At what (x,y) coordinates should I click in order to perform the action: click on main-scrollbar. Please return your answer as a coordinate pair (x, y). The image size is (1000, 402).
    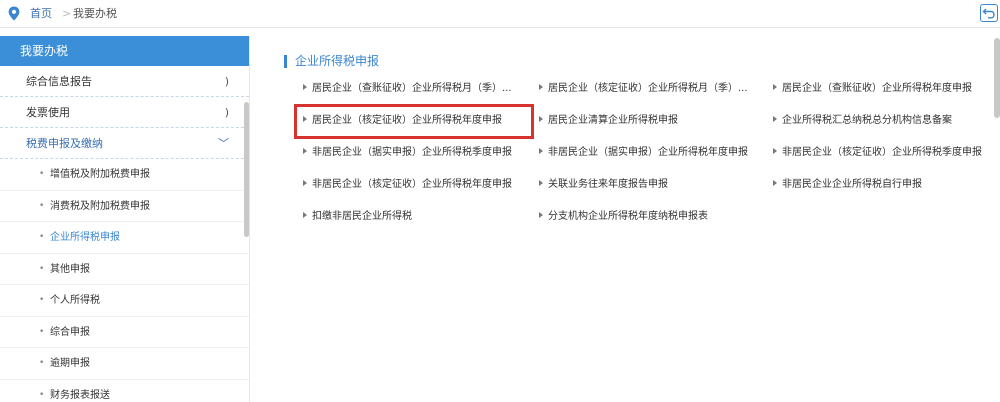
    Looking at the image, I should click on (997, 78).